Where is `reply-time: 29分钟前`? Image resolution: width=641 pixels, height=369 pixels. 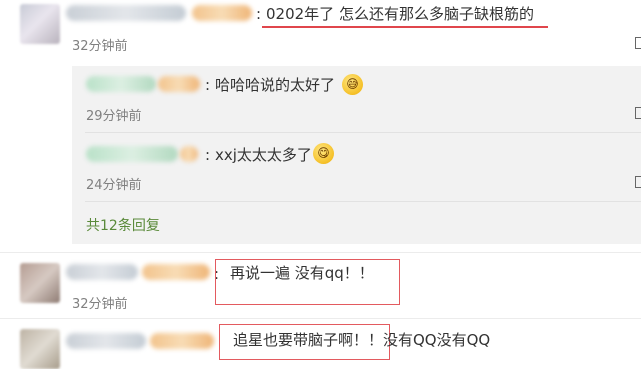 reply-time: 29分钟前 is located at coordinates (114, 116).